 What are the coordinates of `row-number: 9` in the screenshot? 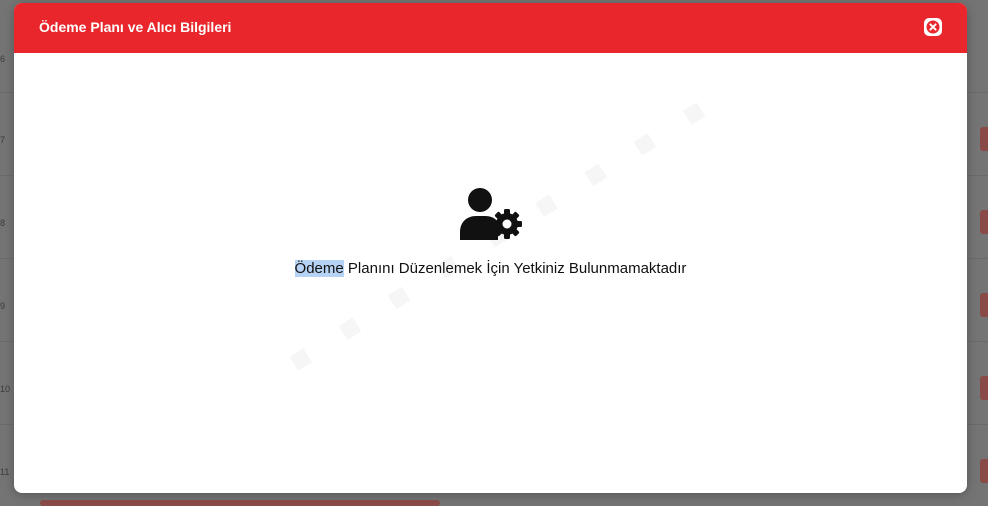 It's located at (3, 306).